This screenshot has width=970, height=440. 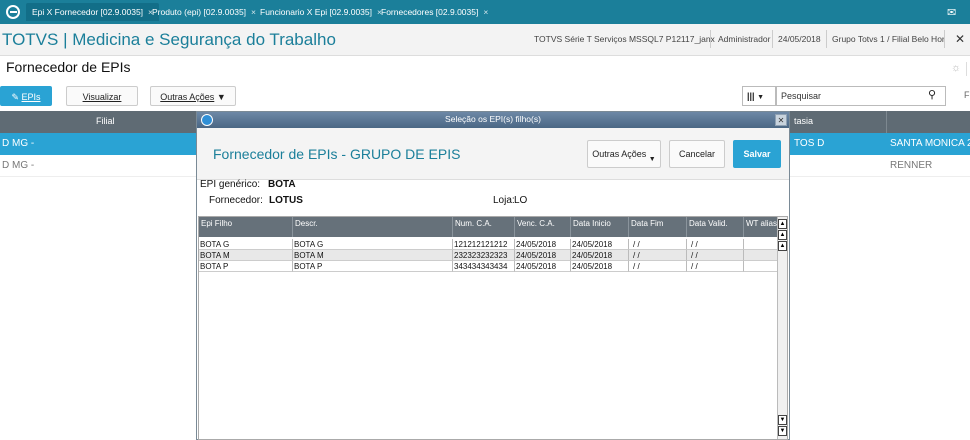 I want to click on date-info: 24/05/2018, so click(x=799, y=39).